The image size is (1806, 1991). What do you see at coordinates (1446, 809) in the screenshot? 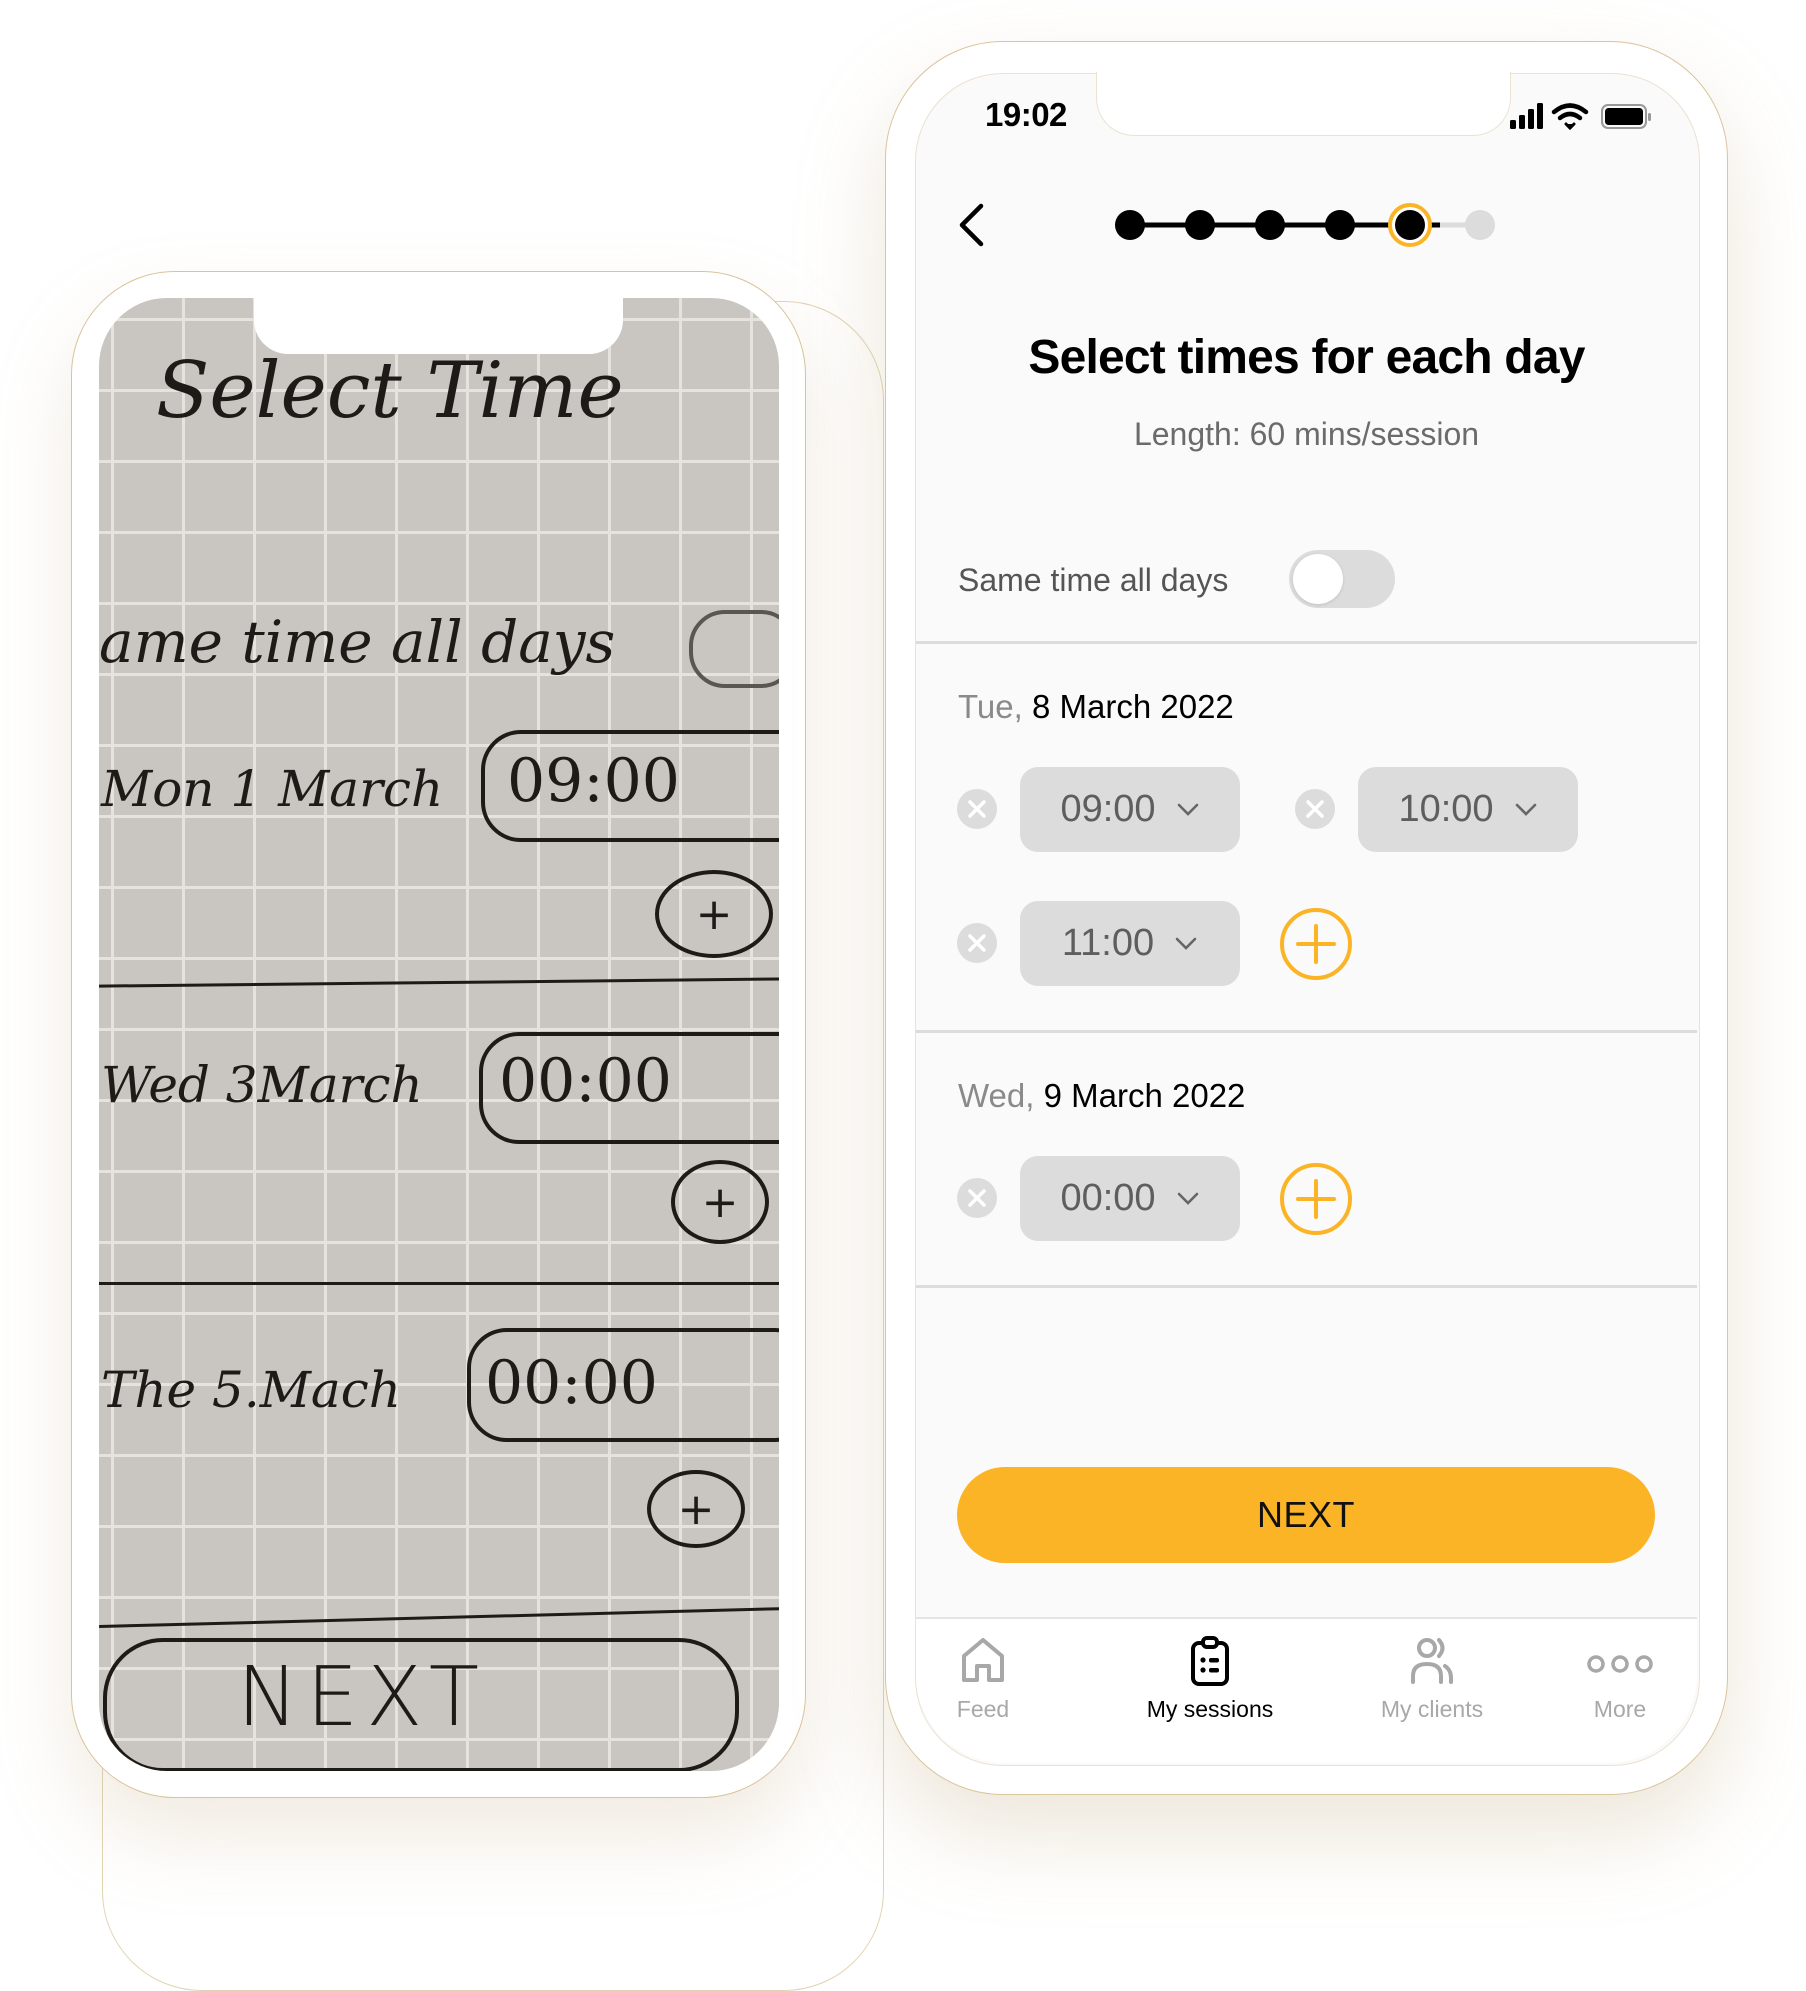
I see `time-value: 10:00` at bounding box center [1446, 809].